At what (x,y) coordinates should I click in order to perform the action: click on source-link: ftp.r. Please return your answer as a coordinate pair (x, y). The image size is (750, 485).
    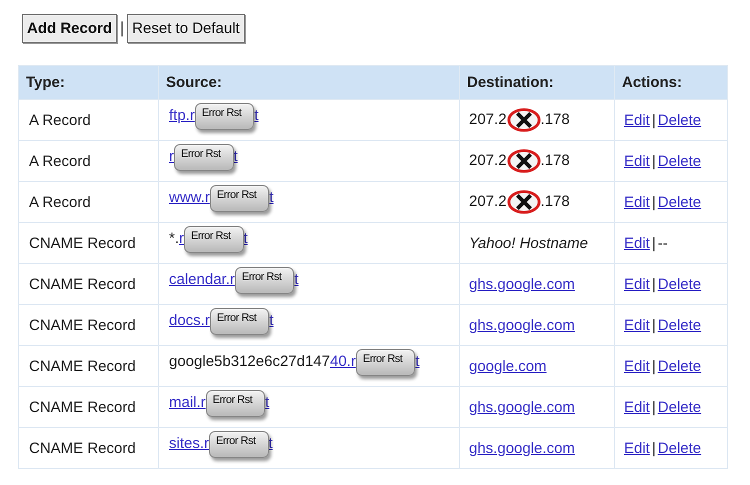
    Looking at the image, I should click on (182, 115).